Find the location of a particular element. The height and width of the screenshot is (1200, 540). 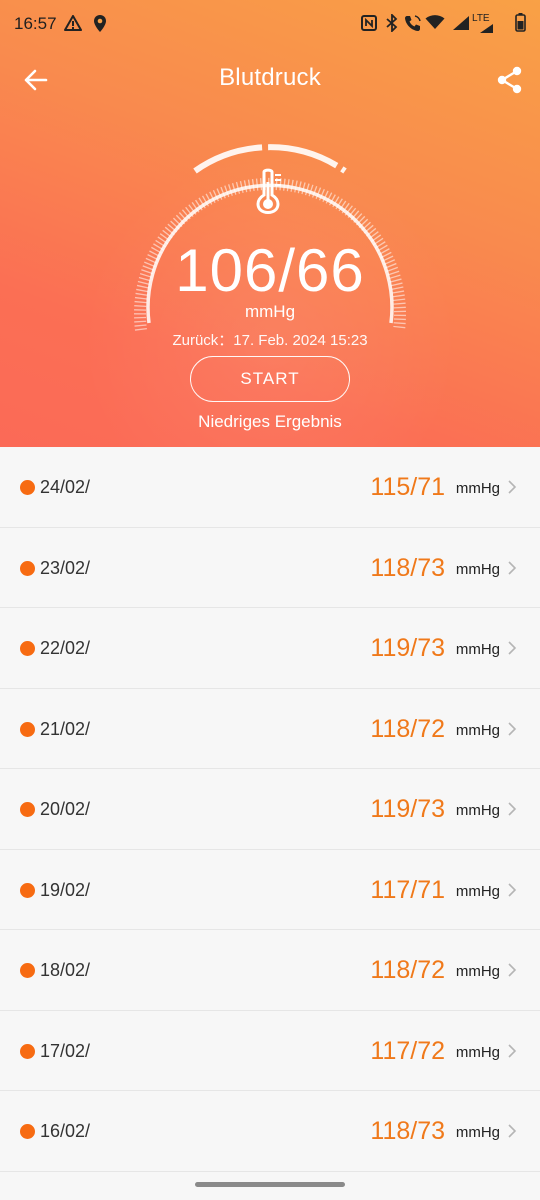

reading-unit: mmHg is located at coordinates (270, 311).